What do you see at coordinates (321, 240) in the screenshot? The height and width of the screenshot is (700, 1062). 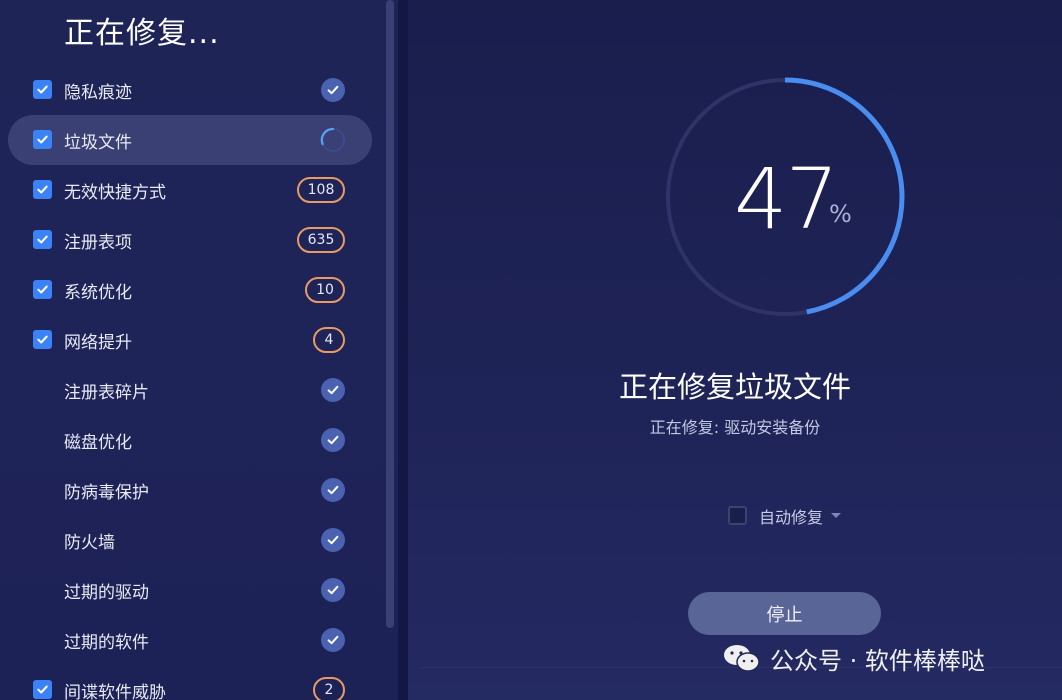 I see `issue-count-badge: 635` at bounding box center [321, 240].